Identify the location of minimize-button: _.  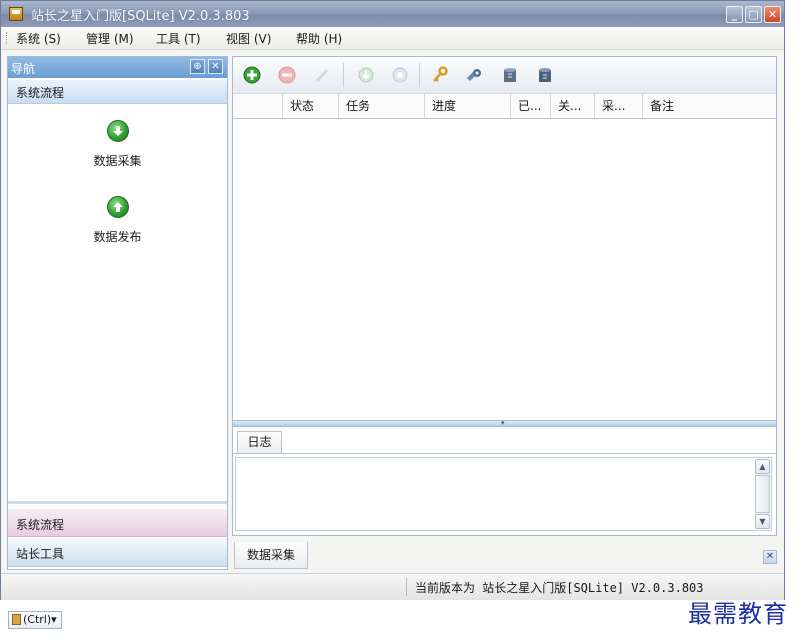
(734, 14).